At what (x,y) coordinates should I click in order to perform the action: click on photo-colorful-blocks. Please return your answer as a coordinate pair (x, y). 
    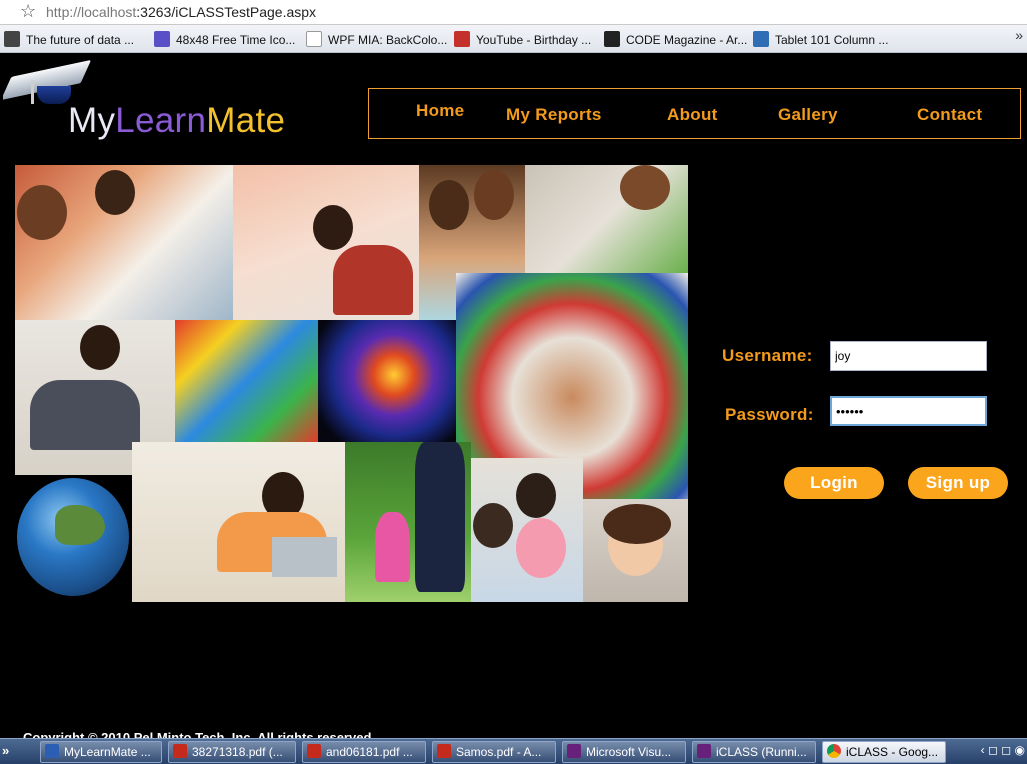
    Looking at the image, I should click on (246, 381).